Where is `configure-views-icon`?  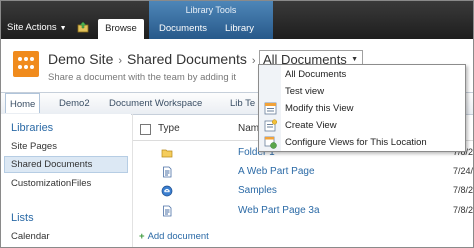 configure-views-icon is located at coordinates (270, 142).